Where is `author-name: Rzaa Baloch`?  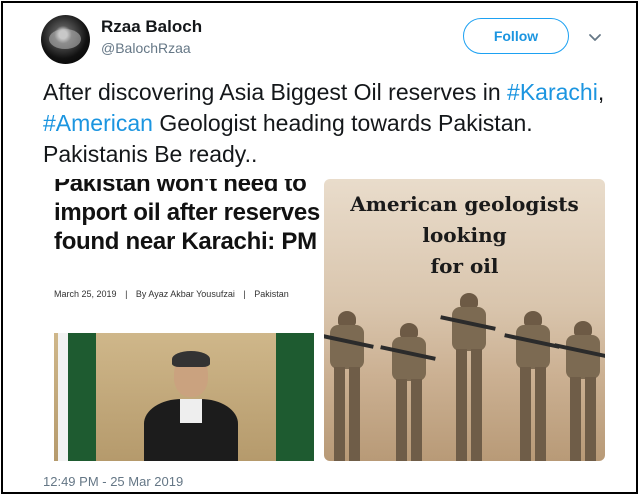
author-name: Rzaa Baloch is located at coordinates (151, 27).